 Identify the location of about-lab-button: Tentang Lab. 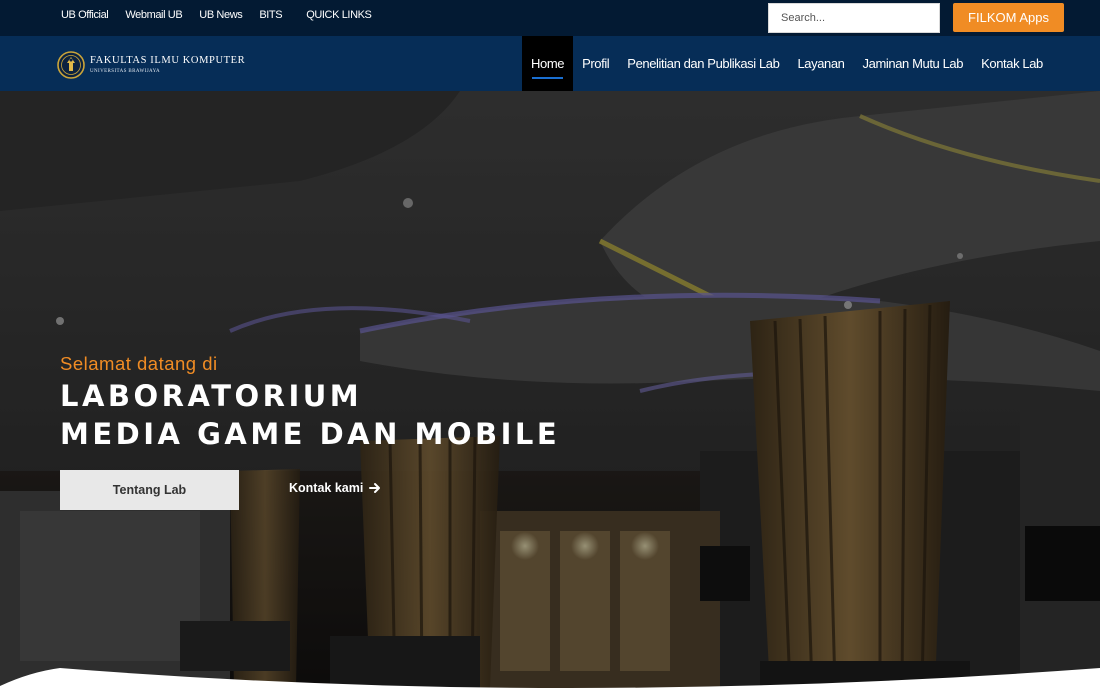
(149, 490).